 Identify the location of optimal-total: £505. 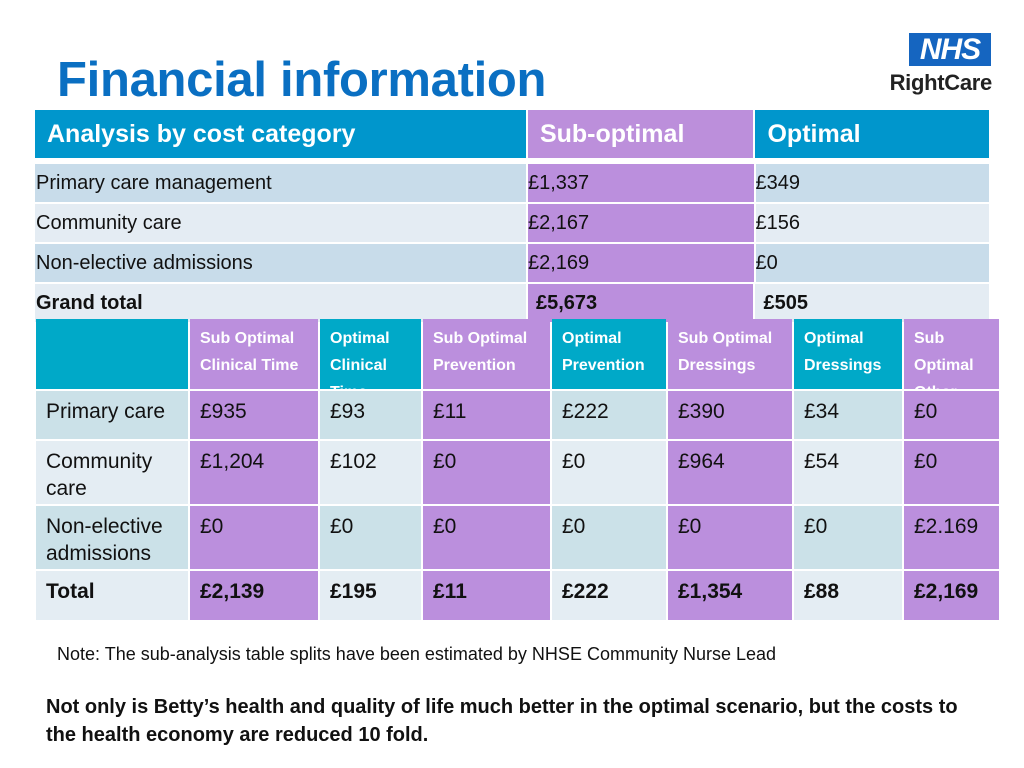
(872, 303).